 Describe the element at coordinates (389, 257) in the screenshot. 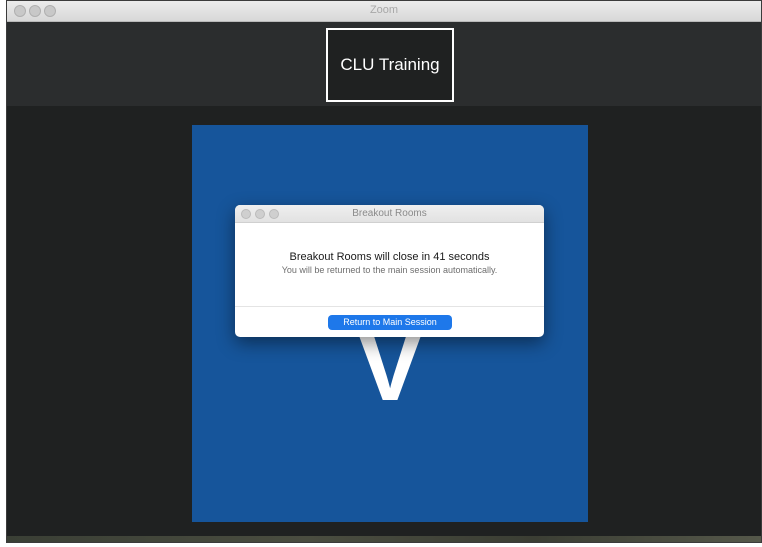

I see `countdown-message: Breakout Rooms will close in 41 seconds` at that location.